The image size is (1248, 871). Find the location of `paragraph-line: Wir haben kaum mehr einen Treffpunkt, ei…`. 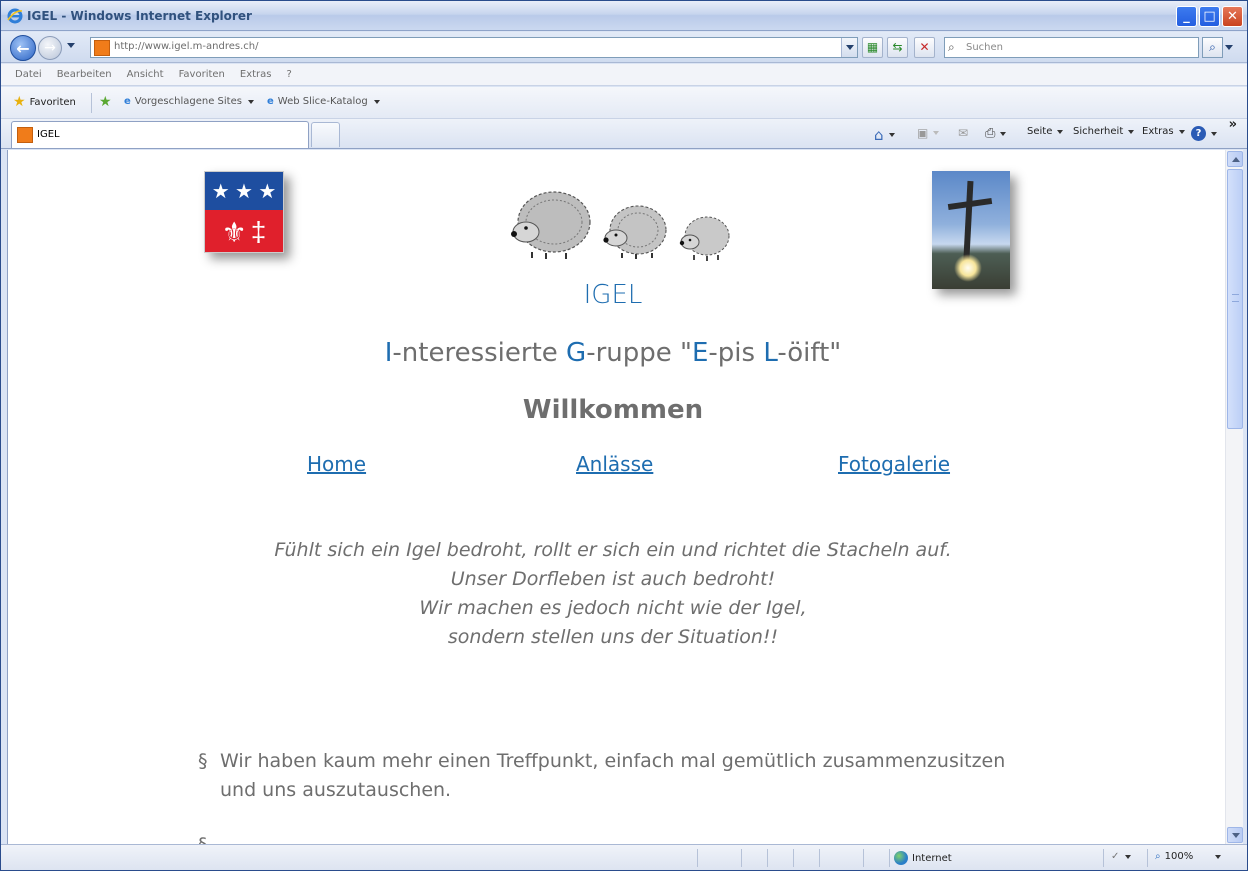

paragraph-line: Wir haben kaum mehr einen Treffpunkt, ei… is located at coordinates (613, 761).